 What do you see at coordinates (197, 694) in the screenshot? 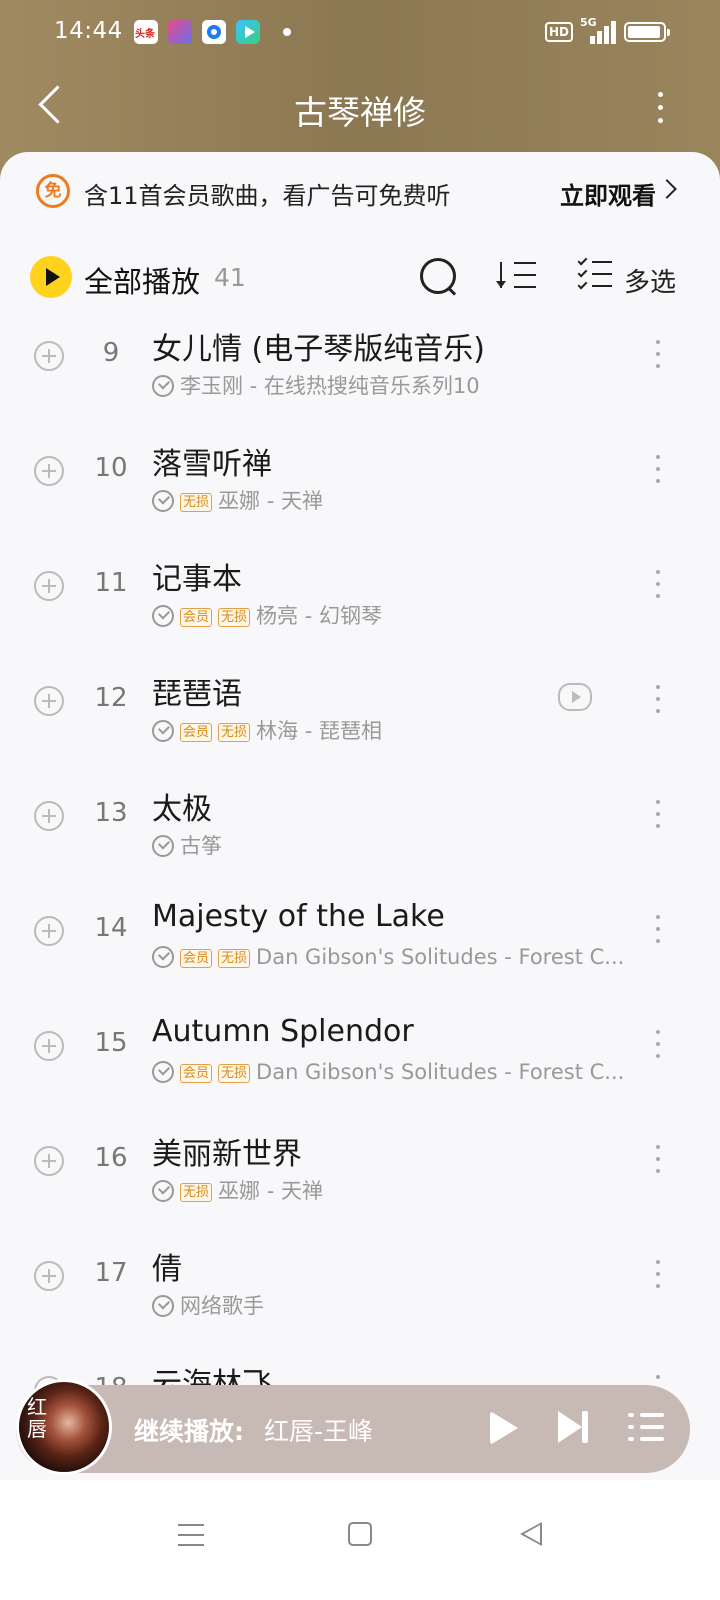
I see `song-title: 琵琶语` at bounding box center [197, 694].